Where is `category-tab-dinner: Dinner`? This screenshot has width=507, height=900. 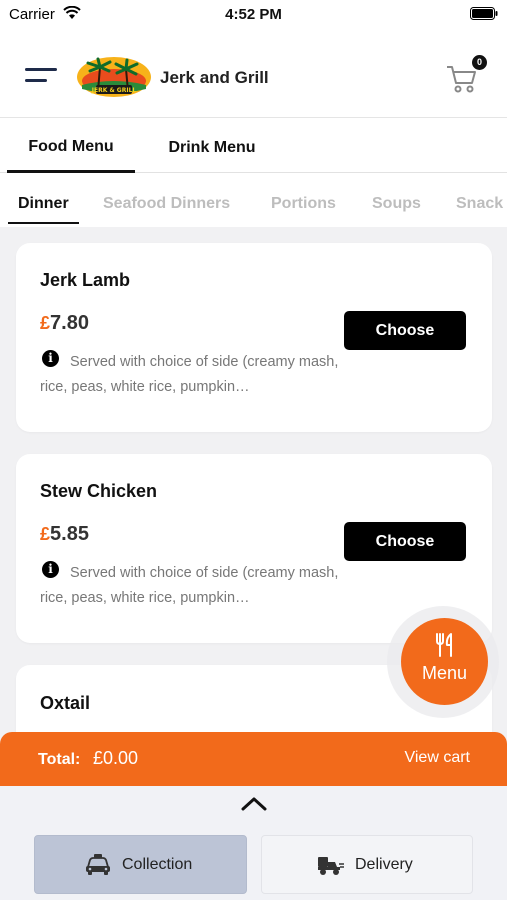
category-tab-dinner: Dinner is located at coordinates (43, 200).